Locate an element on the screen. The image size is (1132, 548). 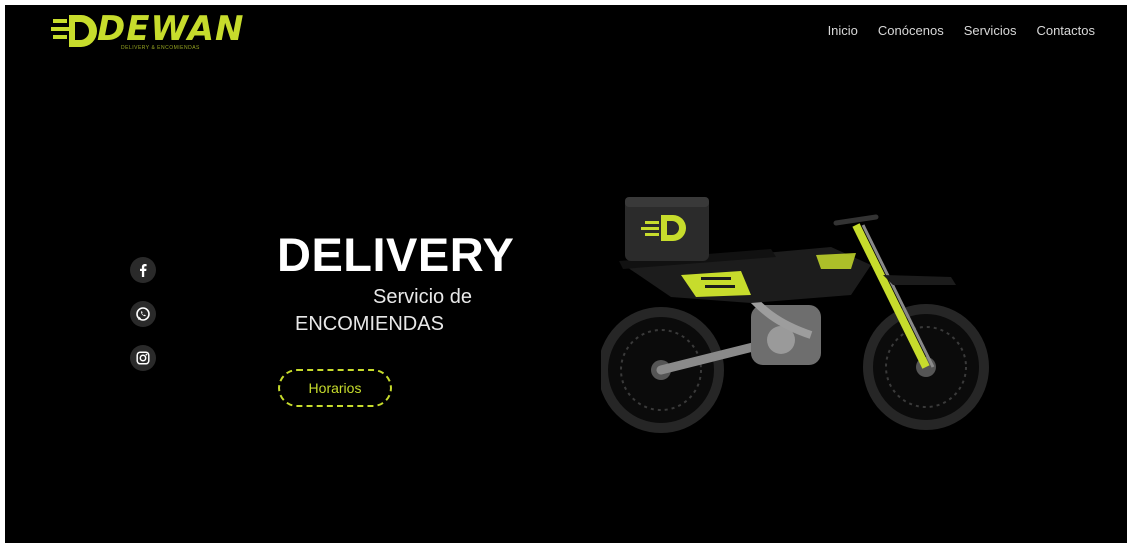
nav-item-contactos: Contactos is located at coordinates (1065, 30).